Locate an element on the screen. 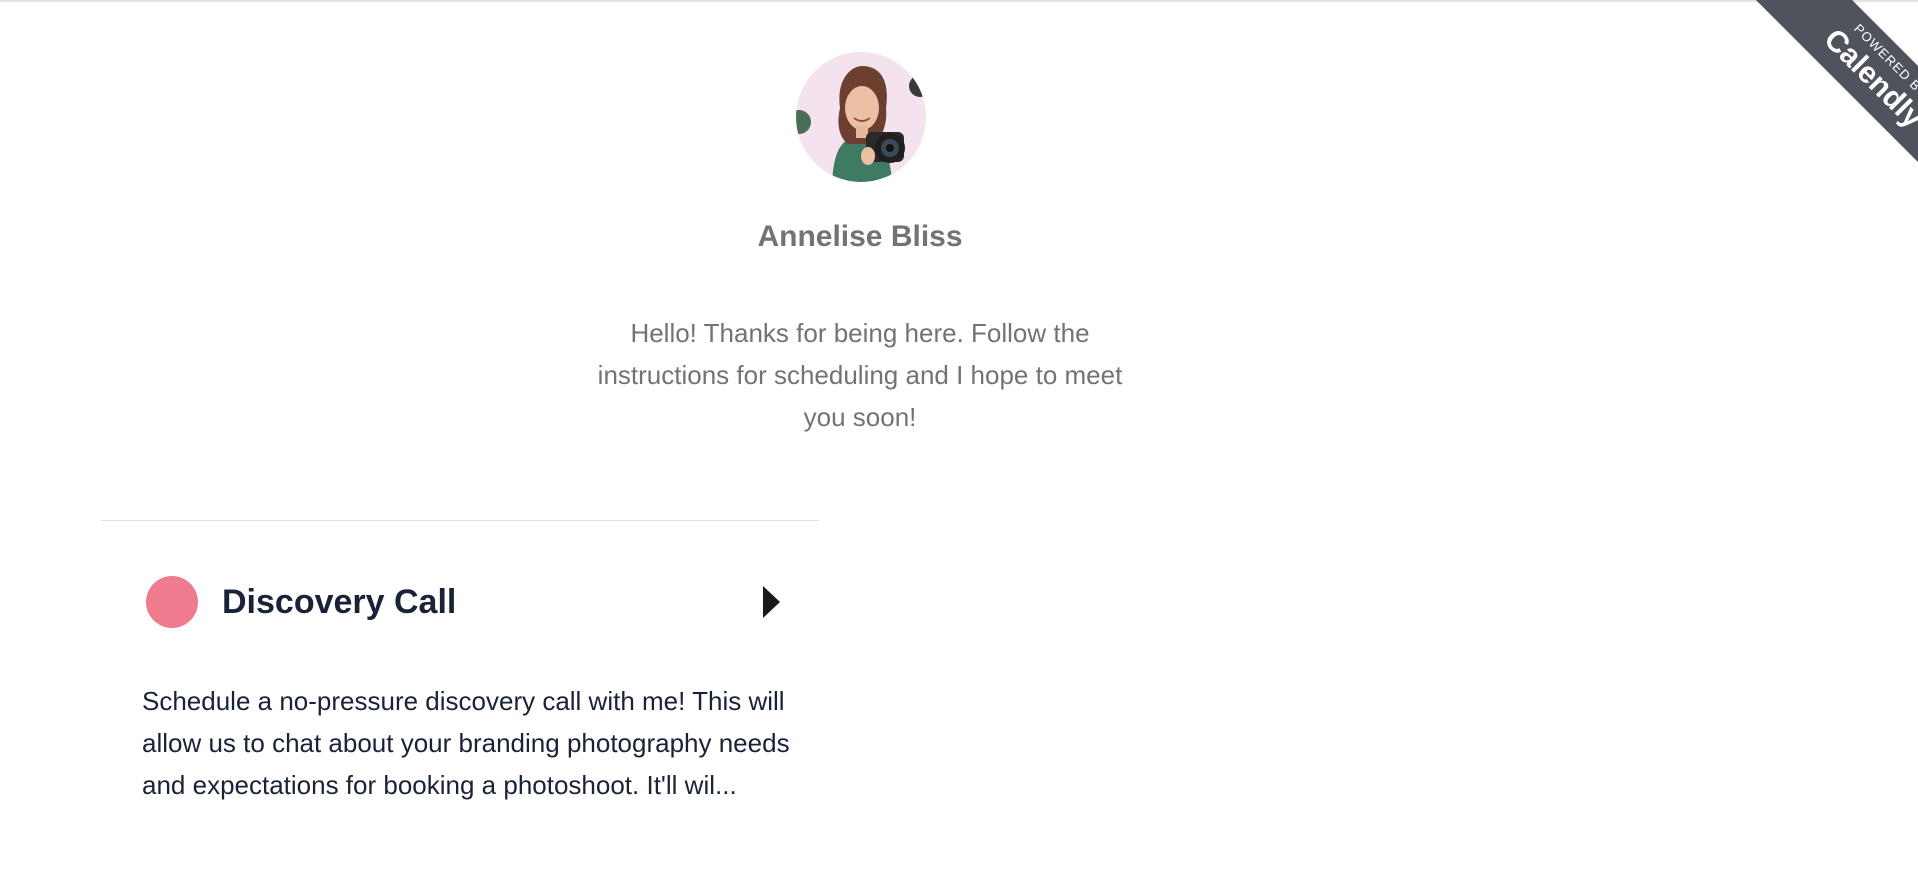  profile-name: Annelise Bliss is located at coordinates (860, 236).